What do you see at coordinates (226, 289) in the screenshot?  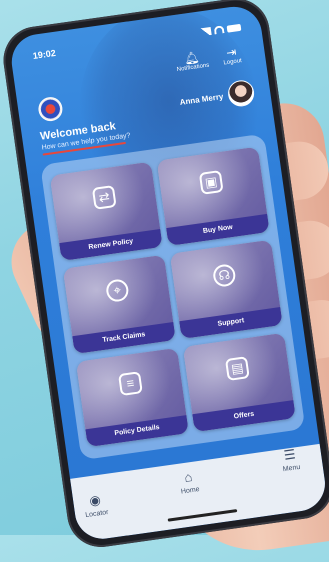 I see `support-card: ☊ Support` at bounding box center [226, 289].